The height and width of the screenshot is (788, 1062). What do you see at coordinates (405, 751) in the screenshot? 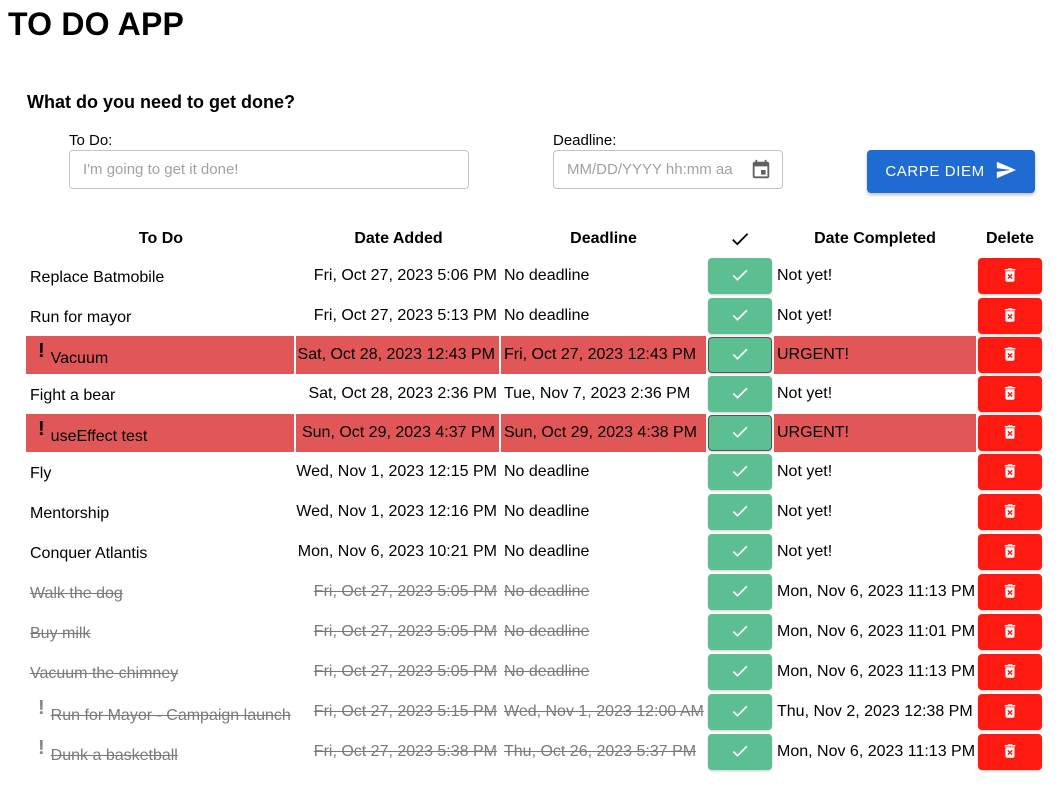
I see `date-added-text: Fri, Oct 27, 2023 5:38 PM` at bounding box center [405, 751].